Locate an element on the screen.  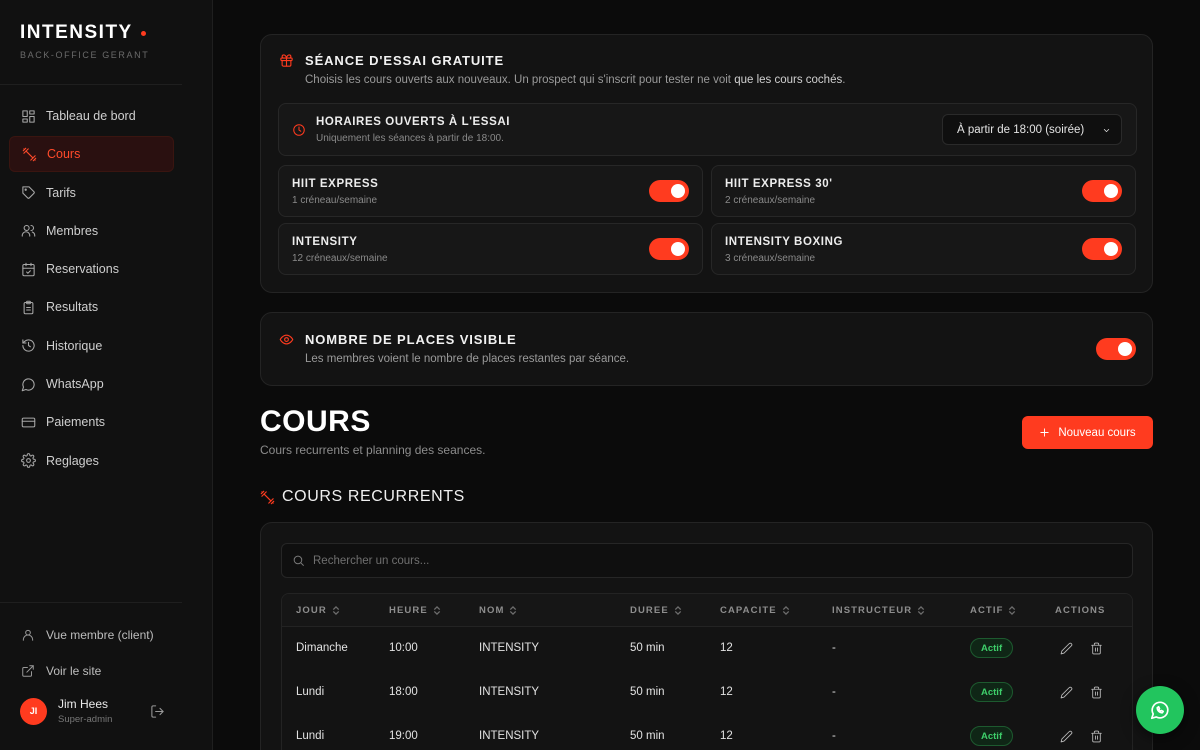
member-view-link: Vue membre (client) is located at coordinates (94, 635).